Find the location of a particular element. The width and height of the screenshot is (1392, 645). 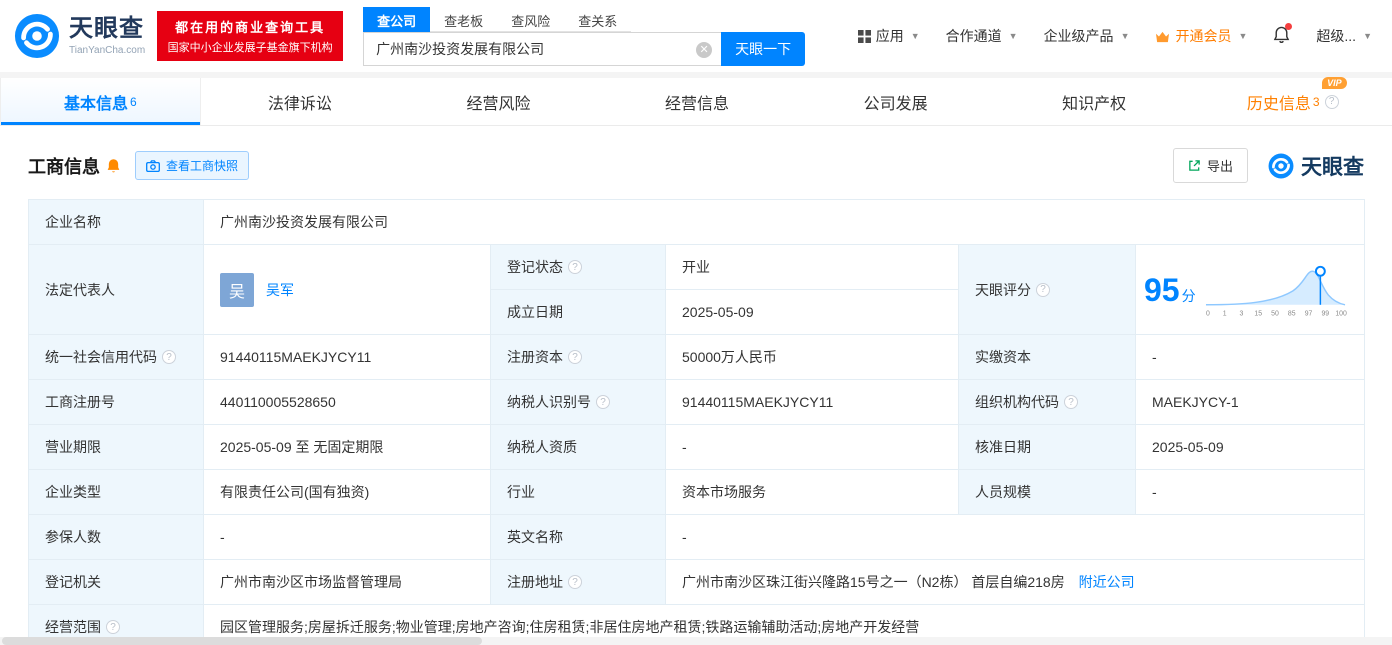

tab-history-info: 历史信息 3 VIP ? is located at coordinates (1292, 100).